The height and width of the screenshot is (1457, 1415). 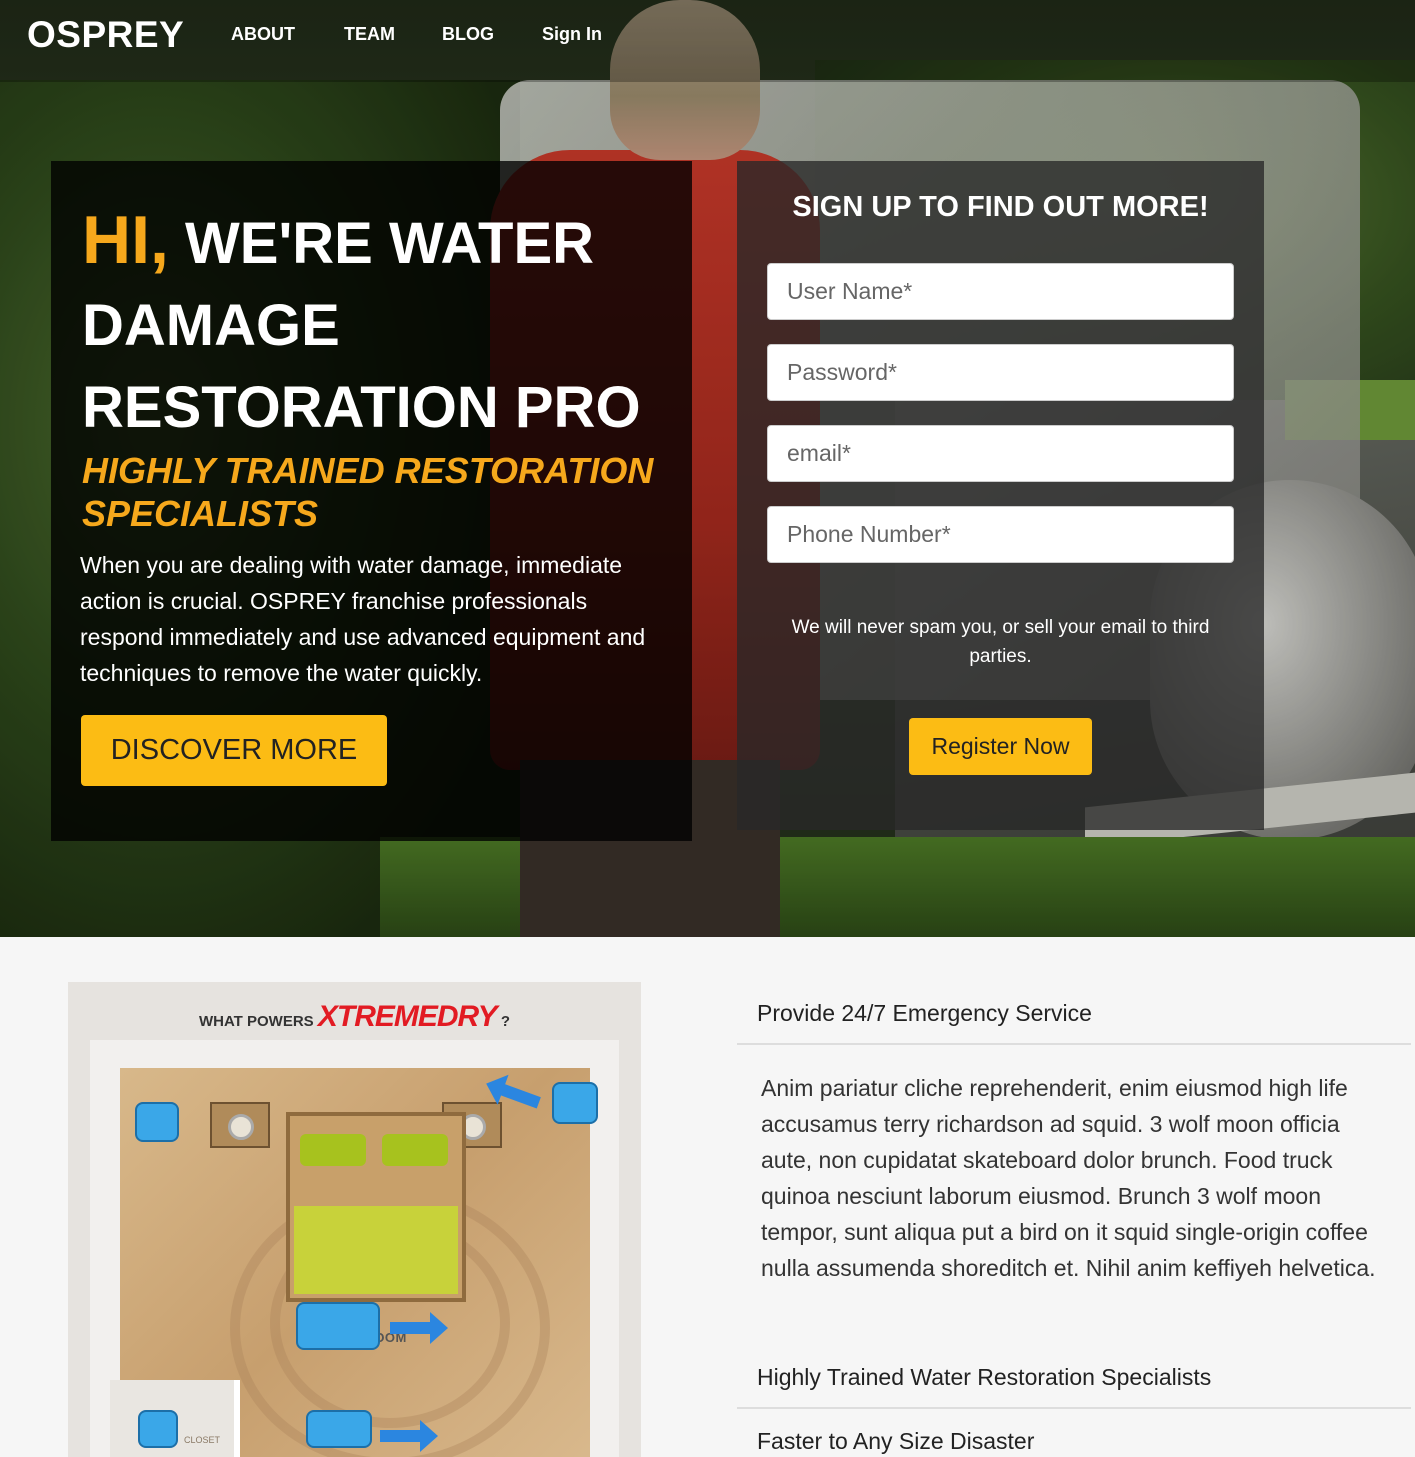 What do you see at coordinates (407, 1016) in the screenshot?
I see `xtremedry-logo: XTREMEDRY` at bounding box center [407, 1016].